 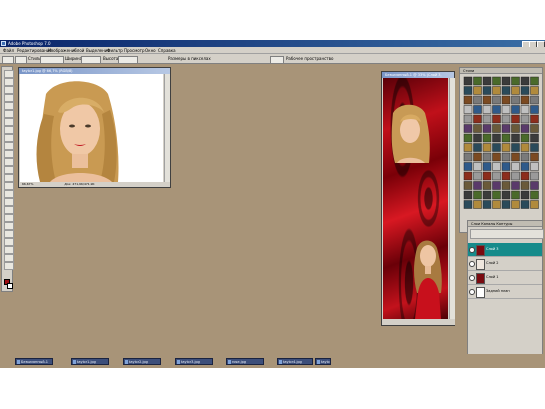 I want to click on blend-mode-select, so click(x=507, y=234).